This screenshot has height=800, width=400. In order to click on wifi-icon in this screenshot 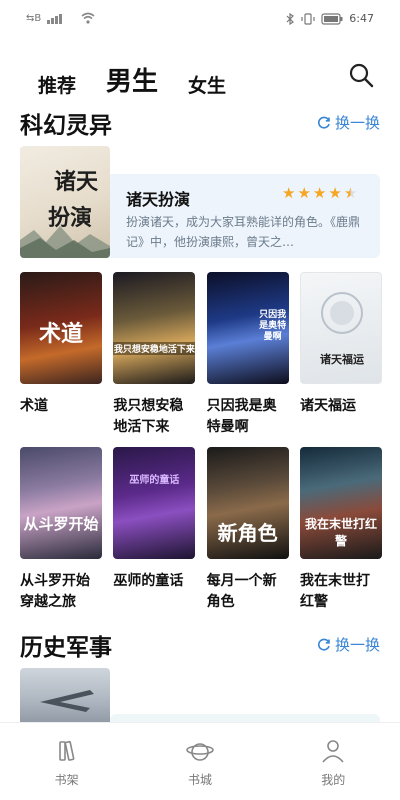, I will do `click(88, 18)`.